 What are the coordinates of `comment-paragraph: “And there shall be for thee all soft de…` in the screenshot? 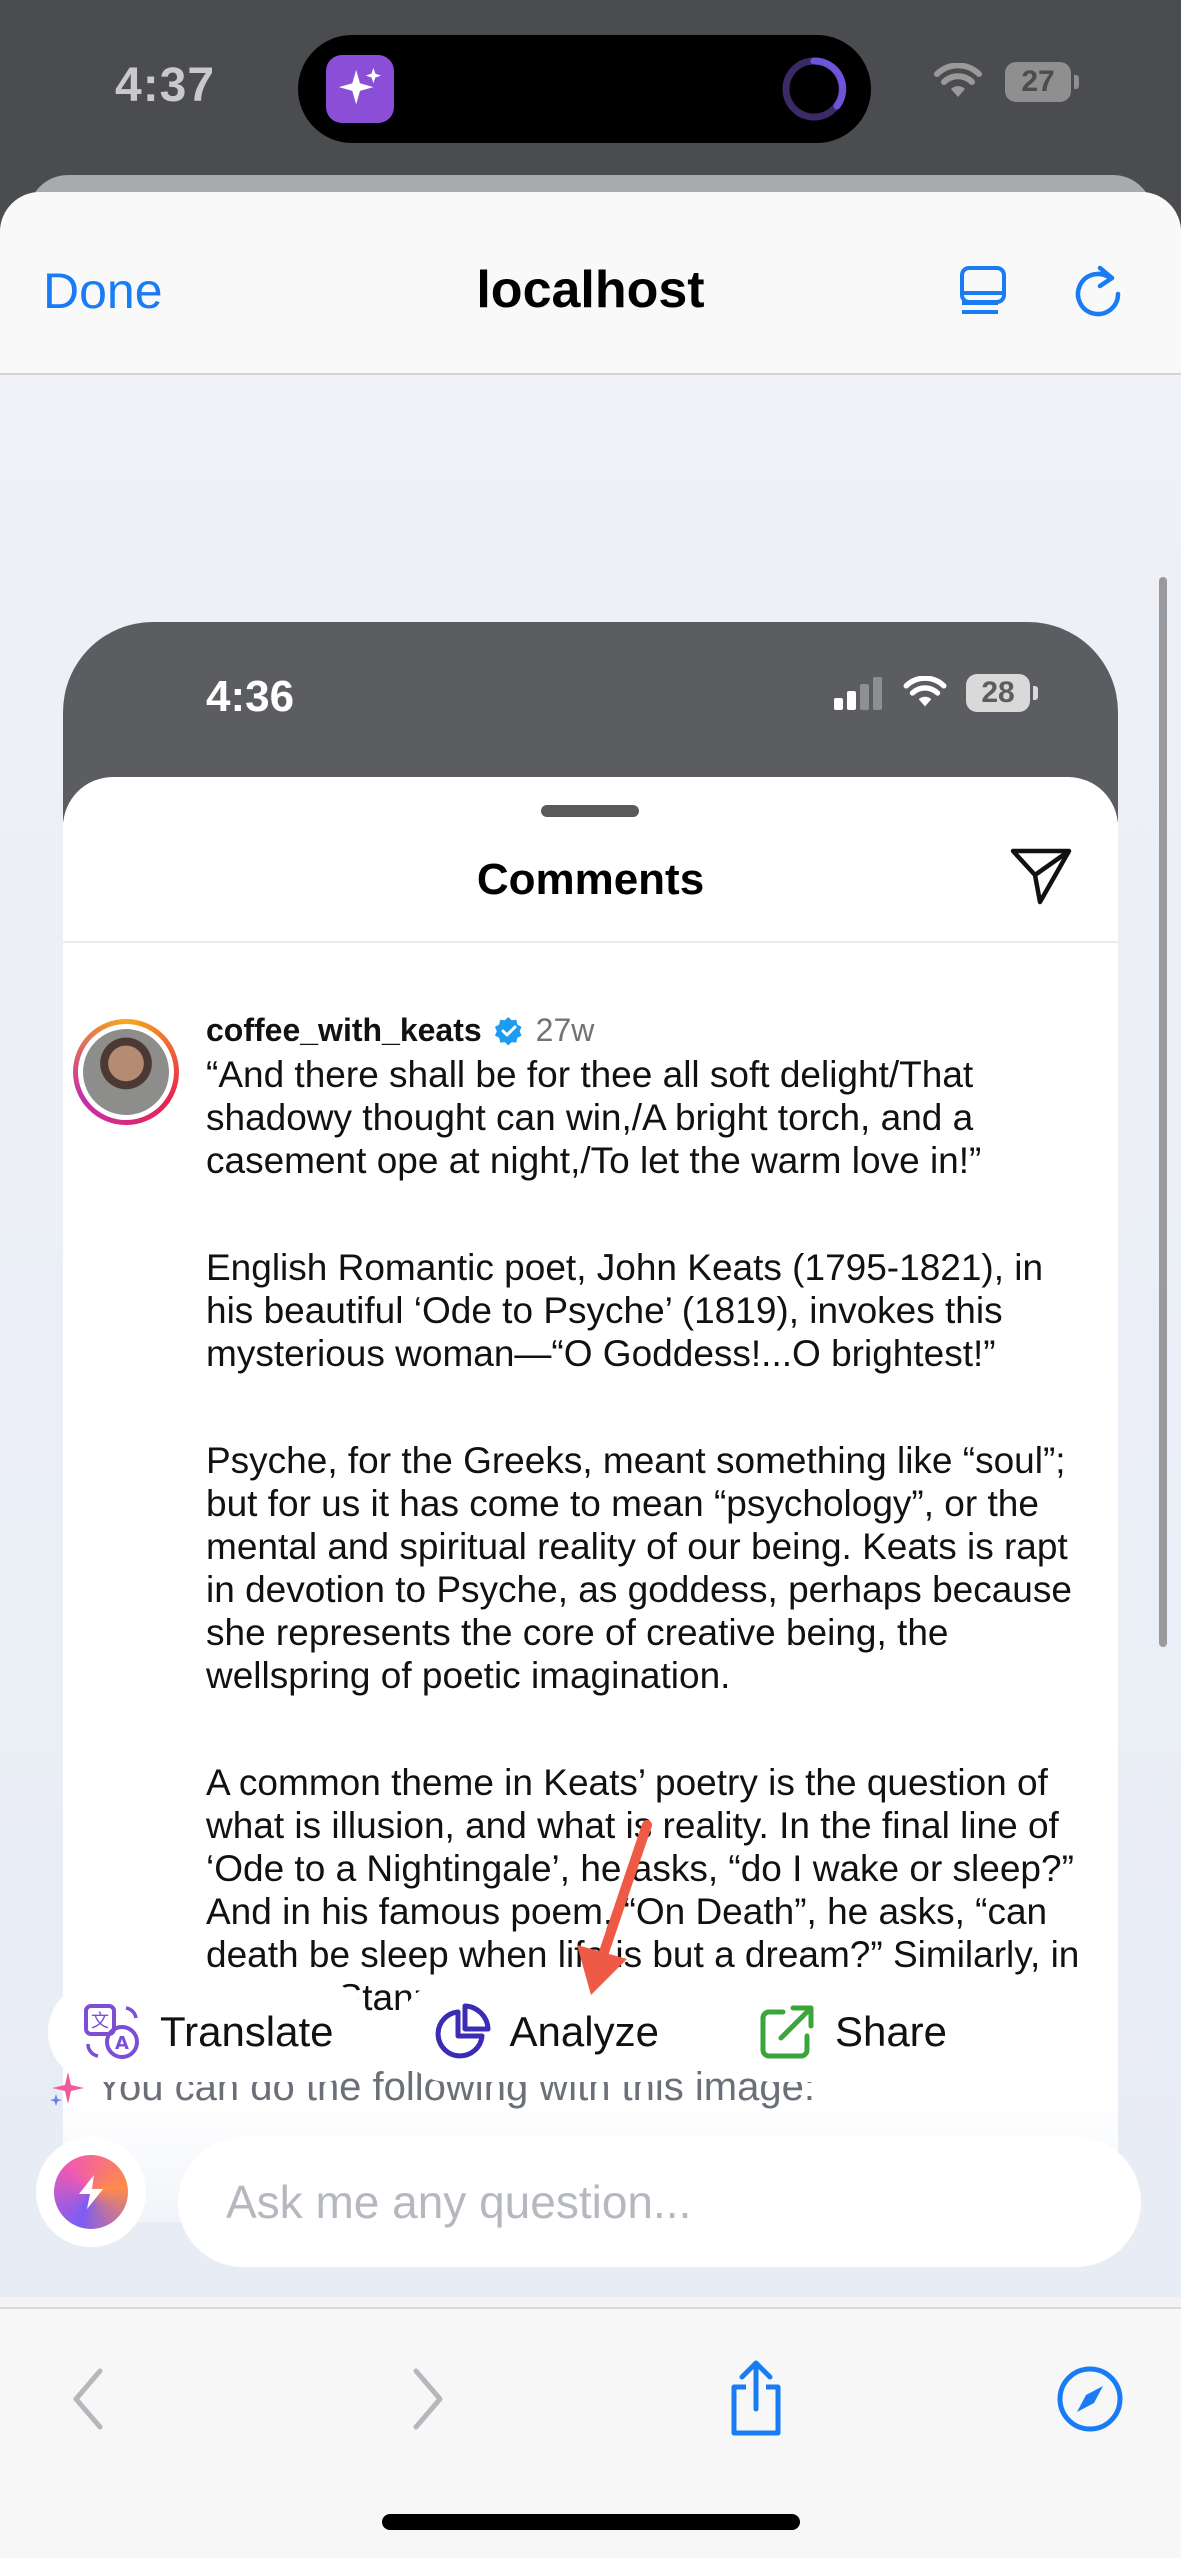 It's located at (594, 1117).